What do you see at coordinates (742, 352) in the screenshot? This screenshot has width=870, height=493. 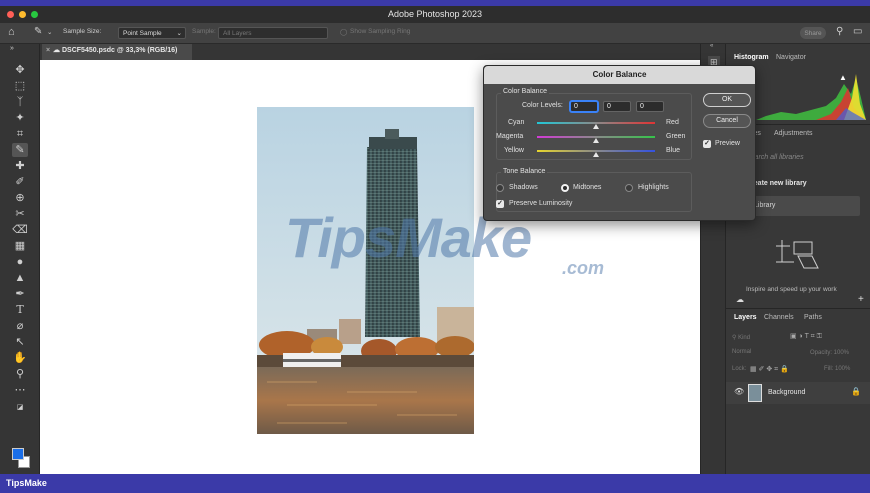 I see `blend-mode-value: Normal` at bounding box center [742, 352].